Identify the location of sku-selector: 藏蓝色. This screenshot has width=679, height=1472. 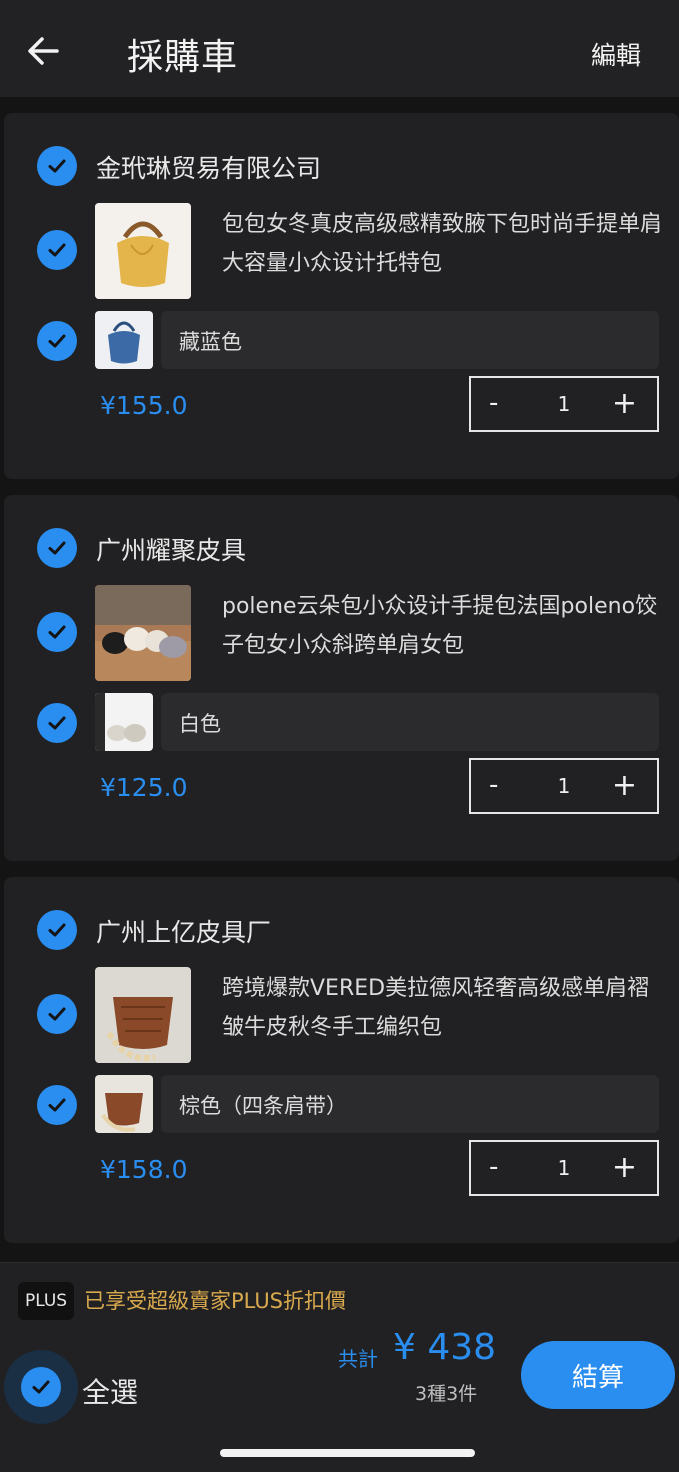
(410, 340).